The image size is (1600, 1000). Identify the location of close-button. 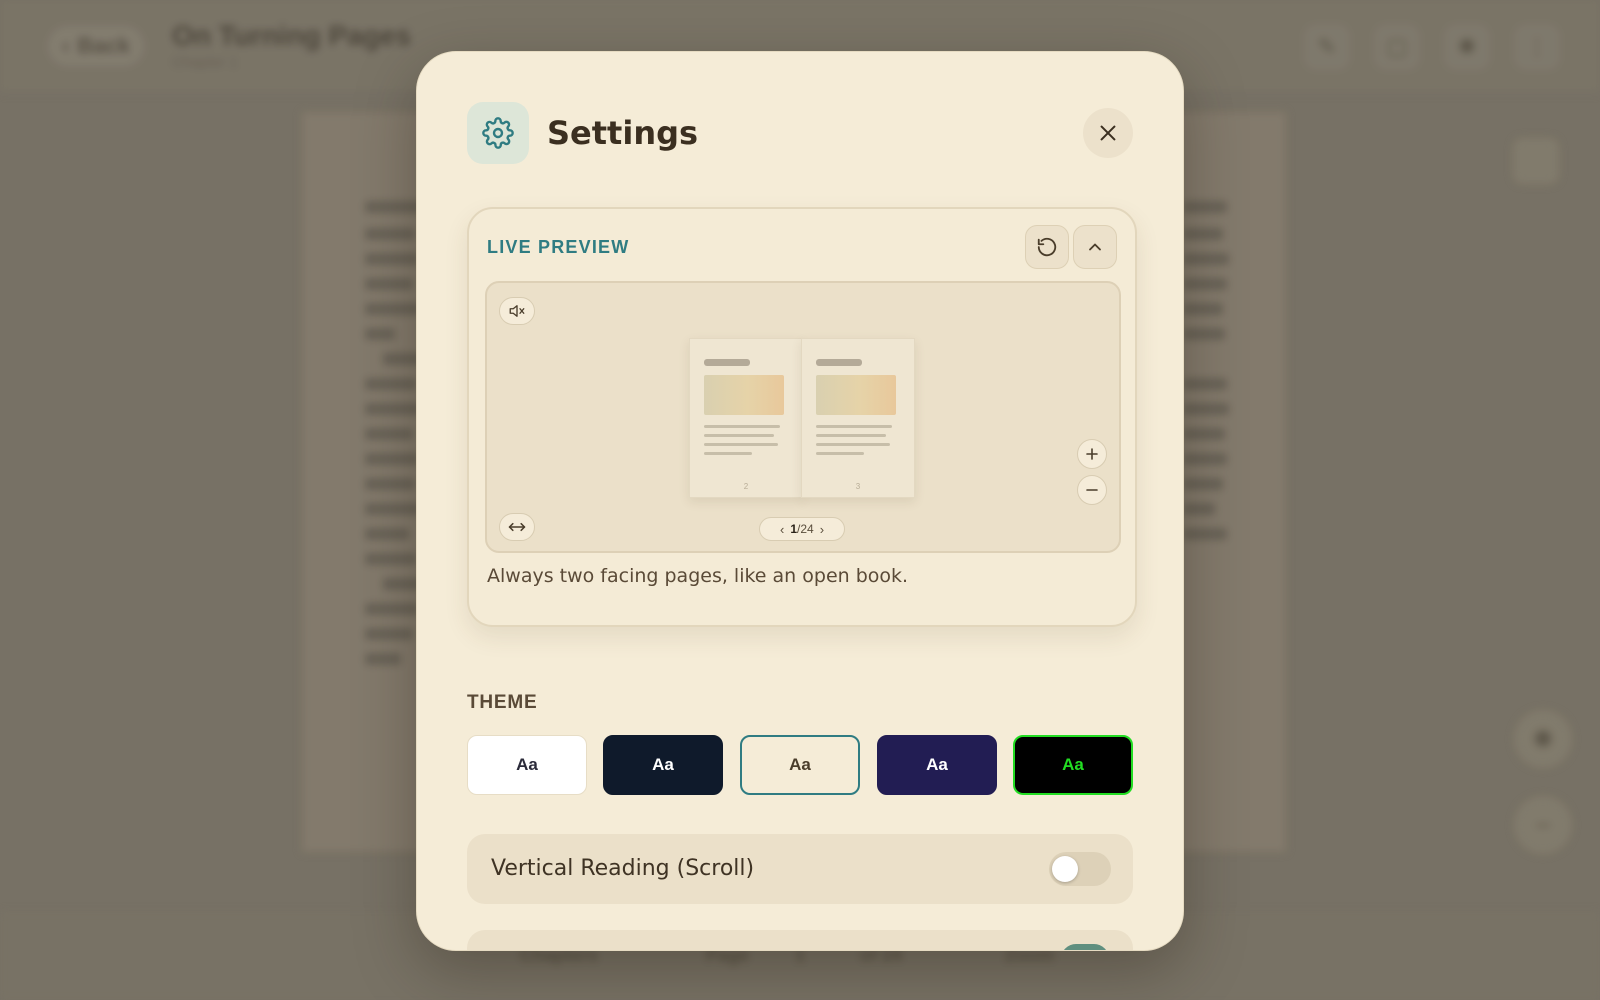
(1108, 133).